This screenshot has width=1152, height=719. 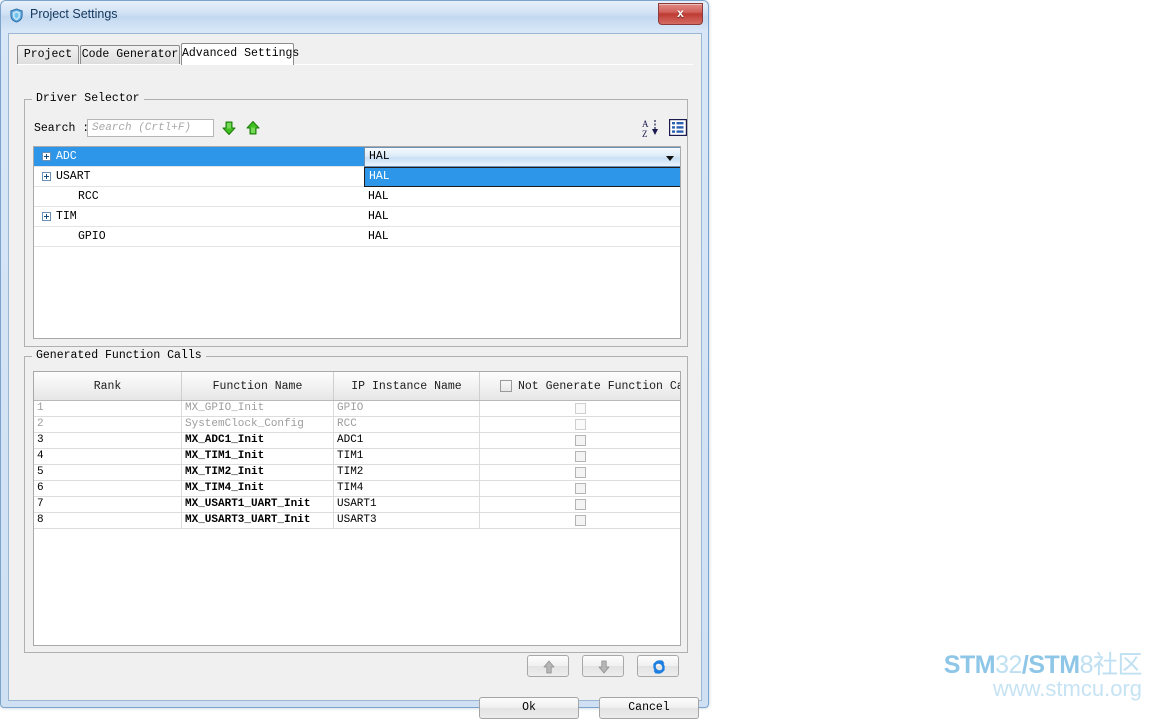 I want to click on table-row: 3 MX_ADC1_Init ADC1, so click(x=357, y=441).